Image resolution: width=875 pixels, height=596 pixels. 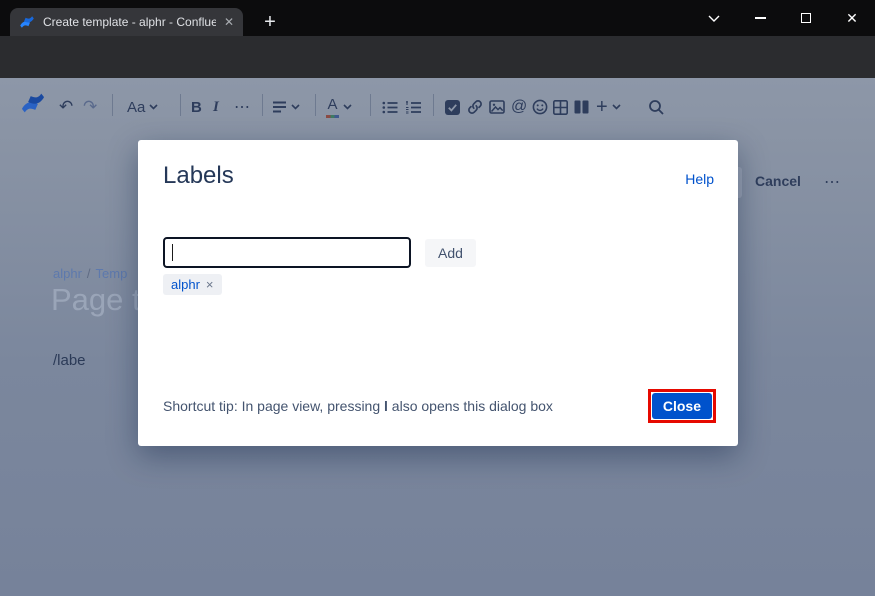 I want to click on label-chip: alphr ×, so click(x=192, y=284).